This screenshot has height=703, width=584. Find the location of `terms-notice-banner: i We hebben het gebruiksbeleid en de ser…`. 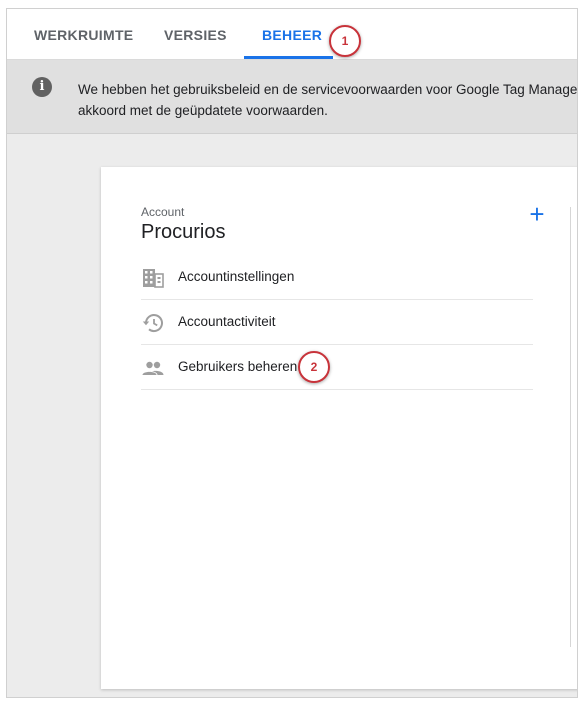

terms-notice-banner: i We hebben het gebruiksbeleid en de ser… is located at coordinates (292, 97).